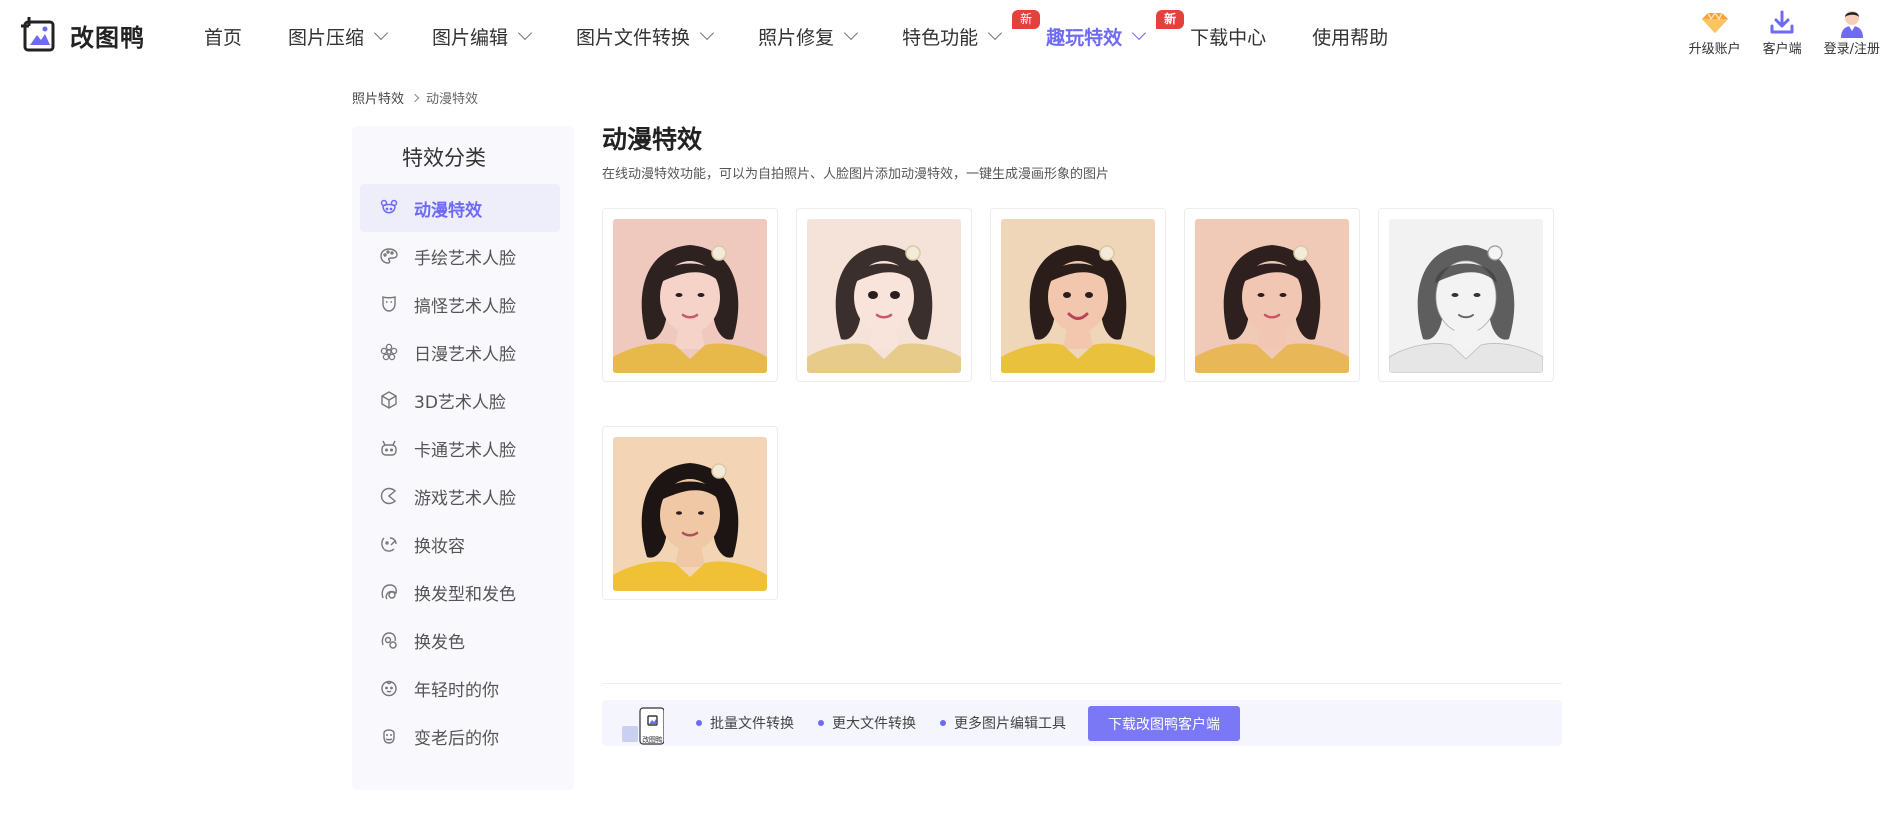  I want to click on login-label: 登录/注册, so click(1851, 49).